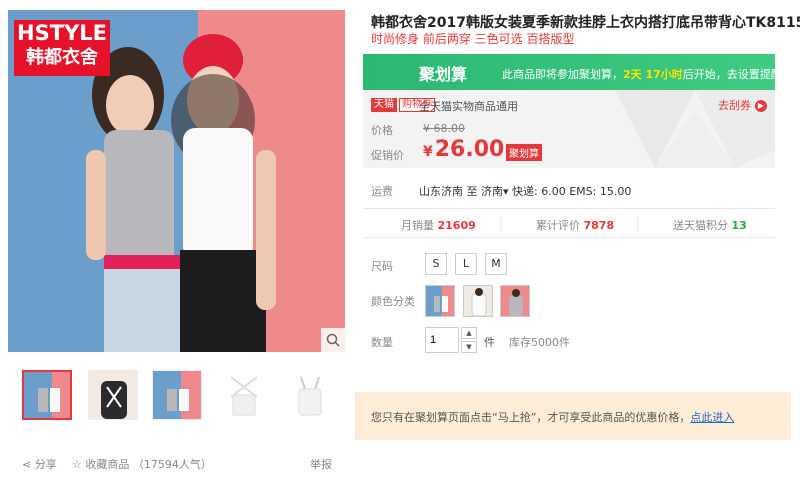 This screenshot has height=487, width=800. What do you see at coordinates (496, 264) in the screenshot?
I see `size-option-m: M` at bounding box center [496, 264].